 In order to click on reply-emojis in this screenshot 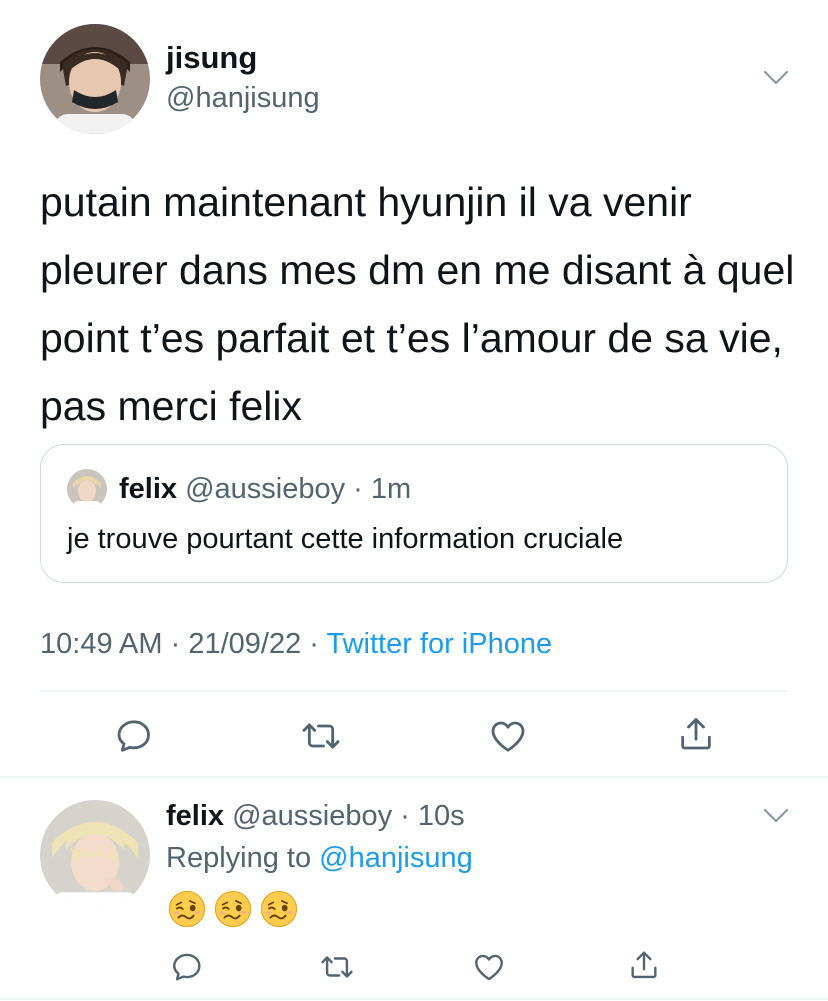, I will do `click(233, 909)`.